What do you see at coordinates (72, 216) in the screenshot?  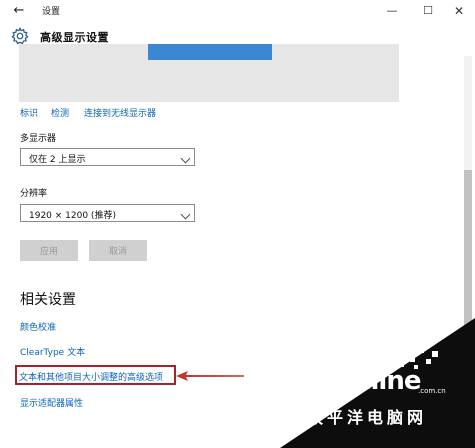 I see `dropdown-value: 1920 × 1200 (推荐)` at bounding box center [72, 216].